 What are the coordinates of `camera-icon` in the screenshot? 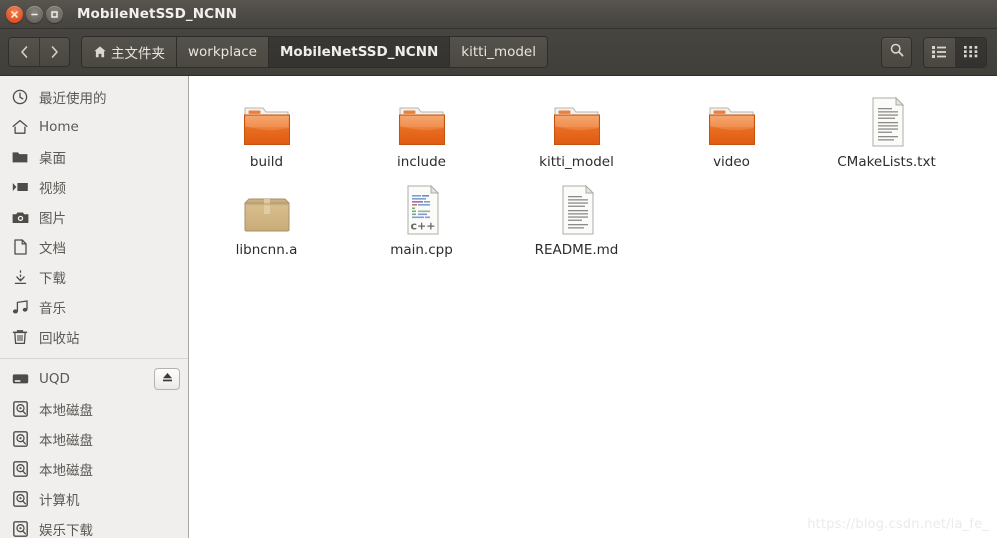 It's located at (20, 217).